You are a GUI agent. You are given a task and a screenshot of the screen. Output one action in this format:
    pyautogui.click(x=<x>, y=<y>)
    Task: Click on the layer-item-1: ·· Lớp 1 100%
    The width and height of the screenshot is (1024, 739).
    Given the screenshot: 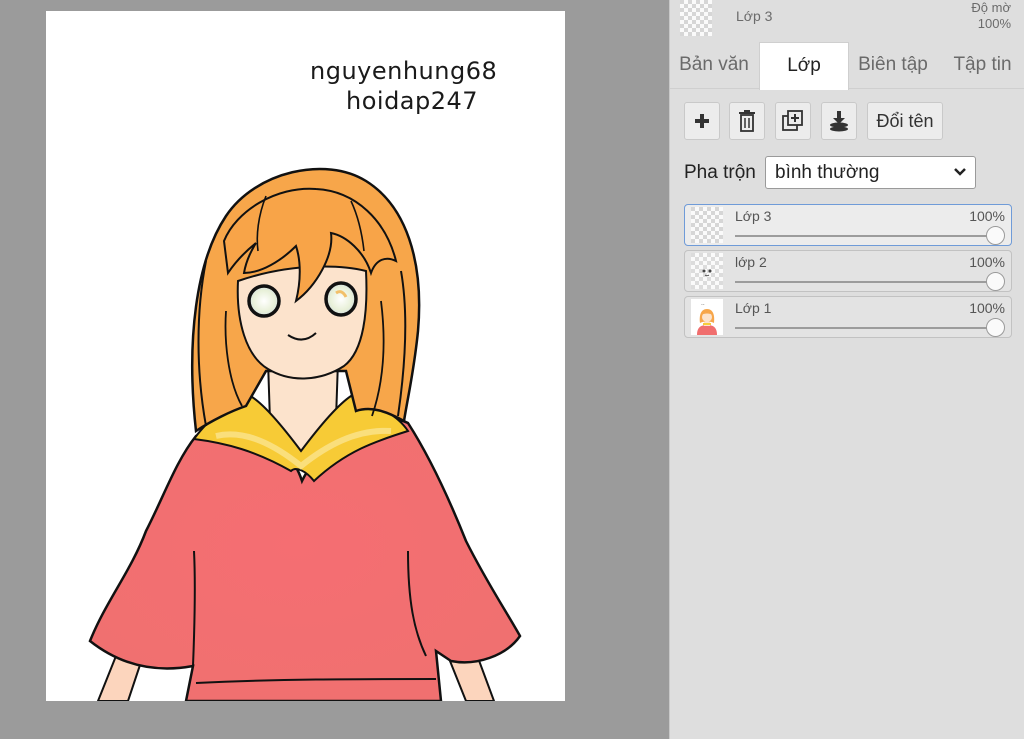 What is the action you would take?
    pyautogui.click(x=848, y=317)
    